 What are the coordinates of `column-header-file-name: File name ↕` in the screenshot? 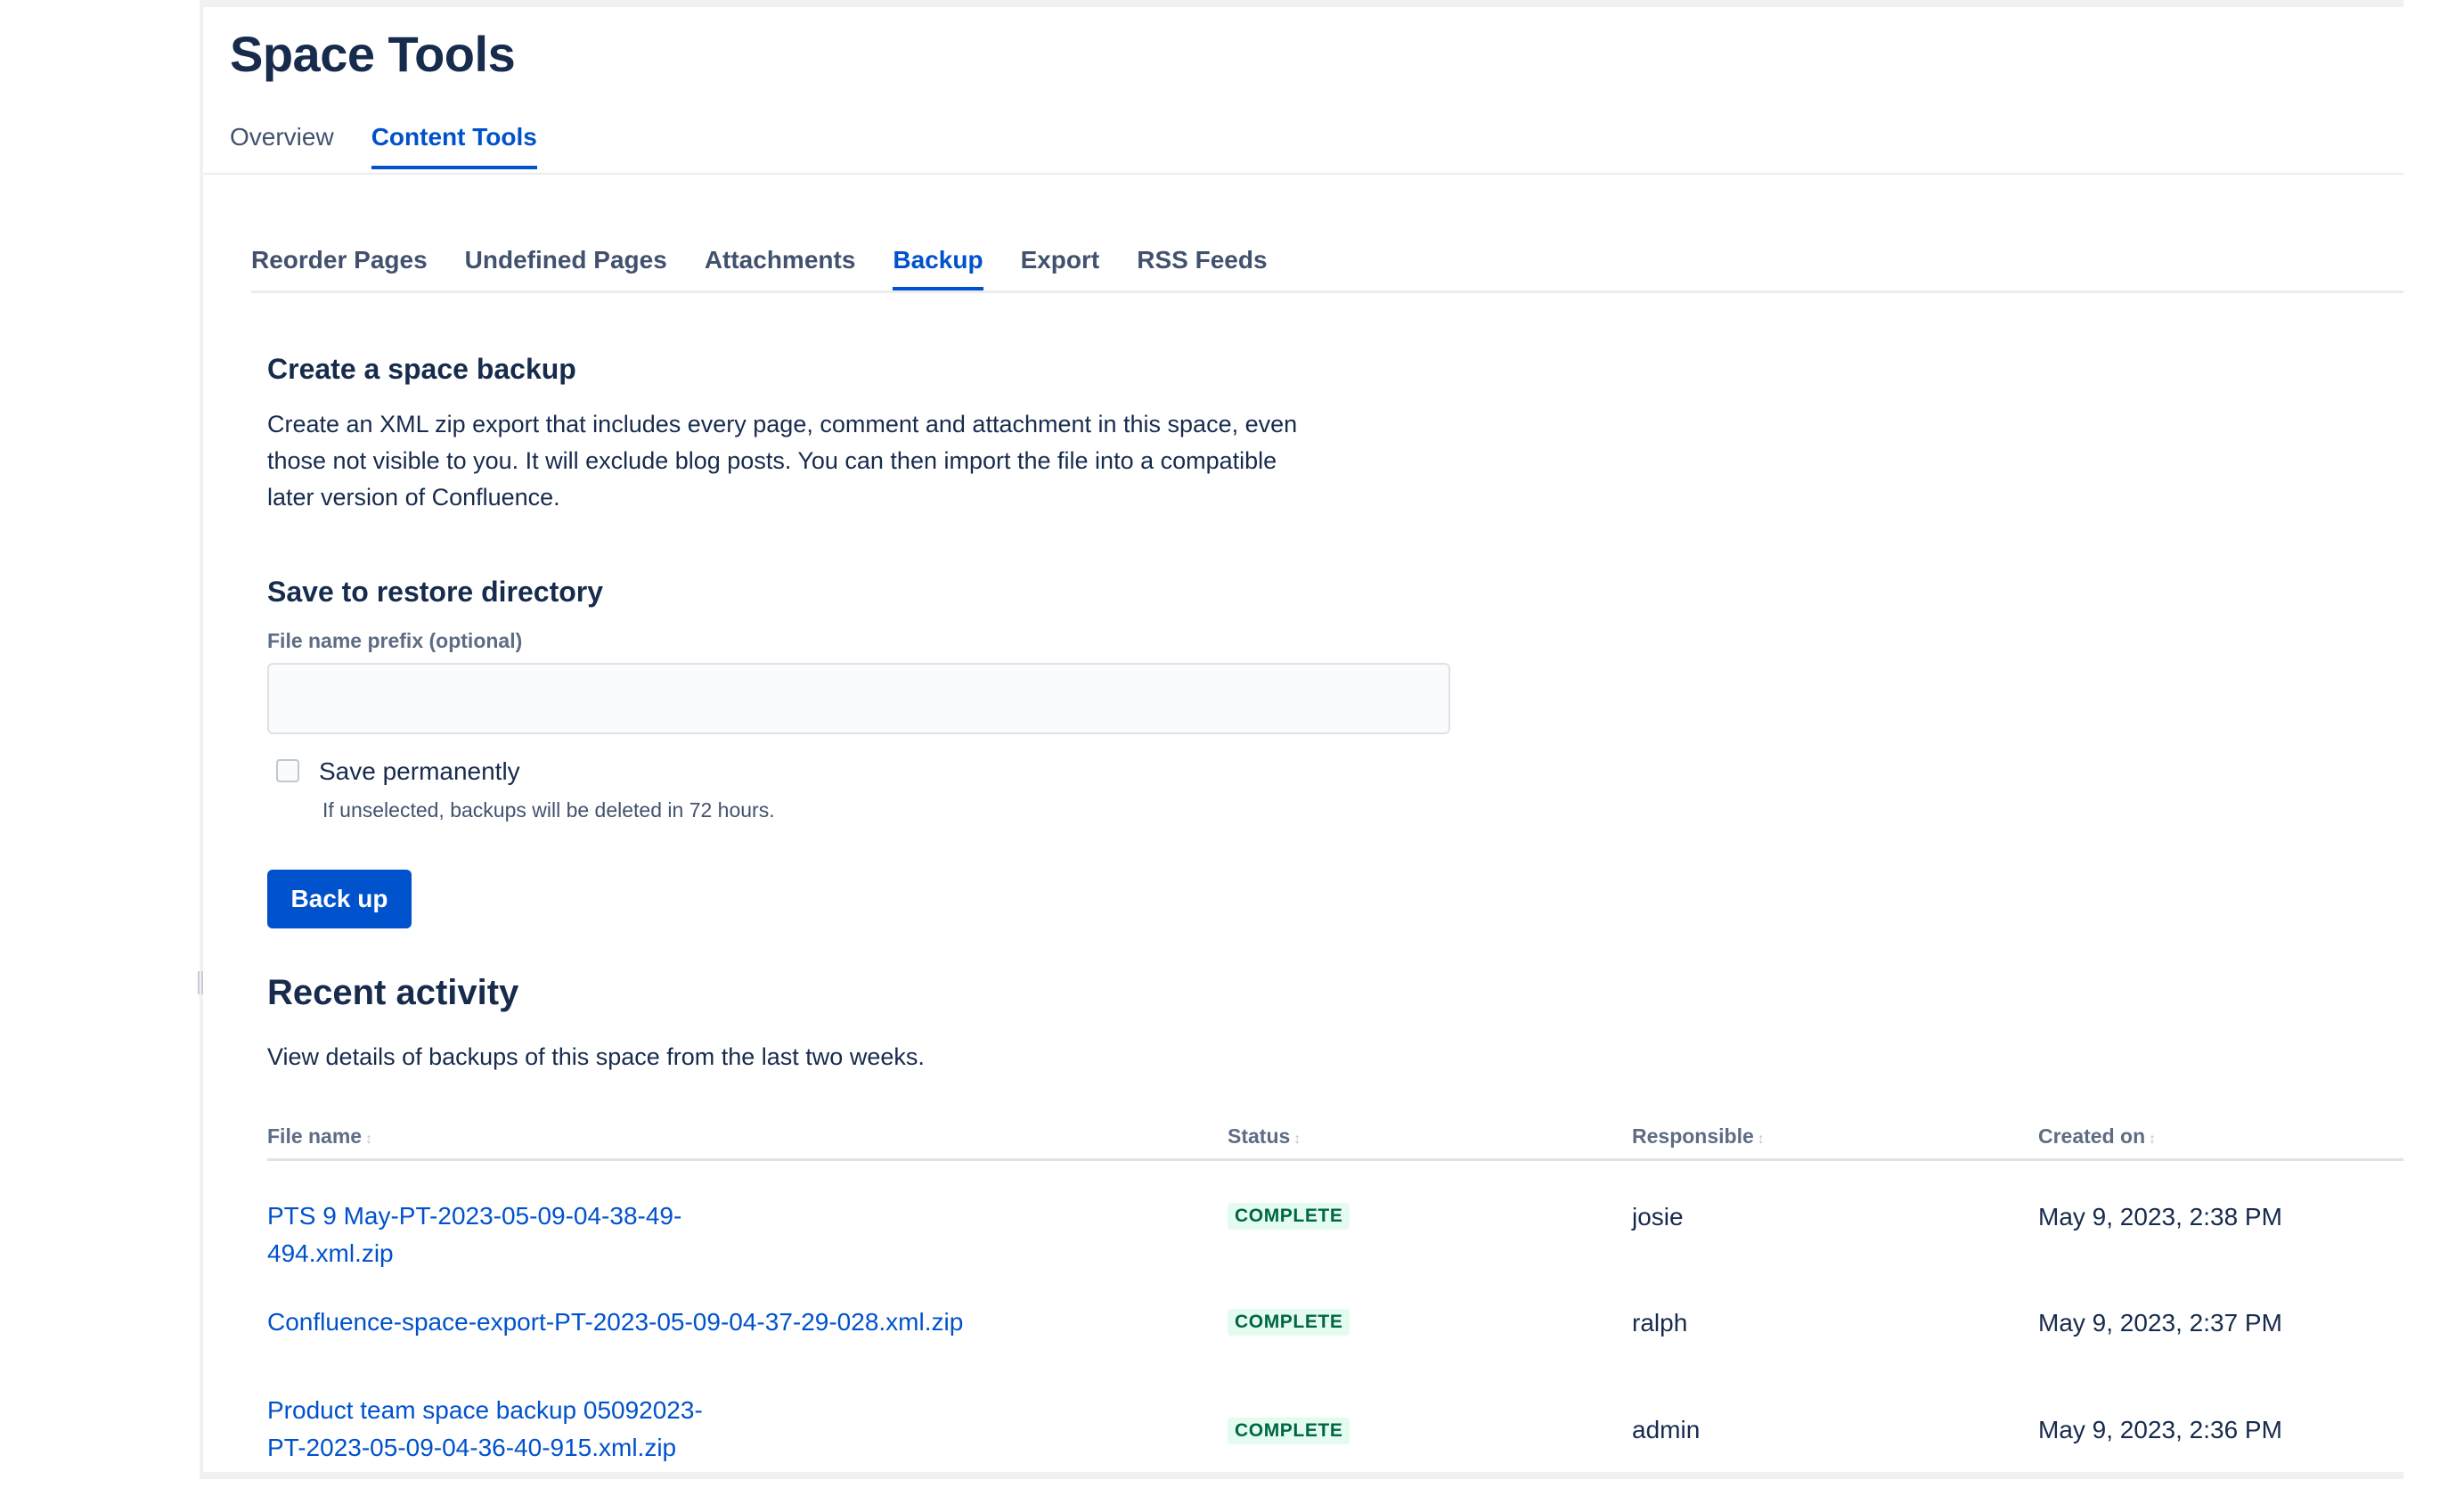 It's located at (320, 1136).